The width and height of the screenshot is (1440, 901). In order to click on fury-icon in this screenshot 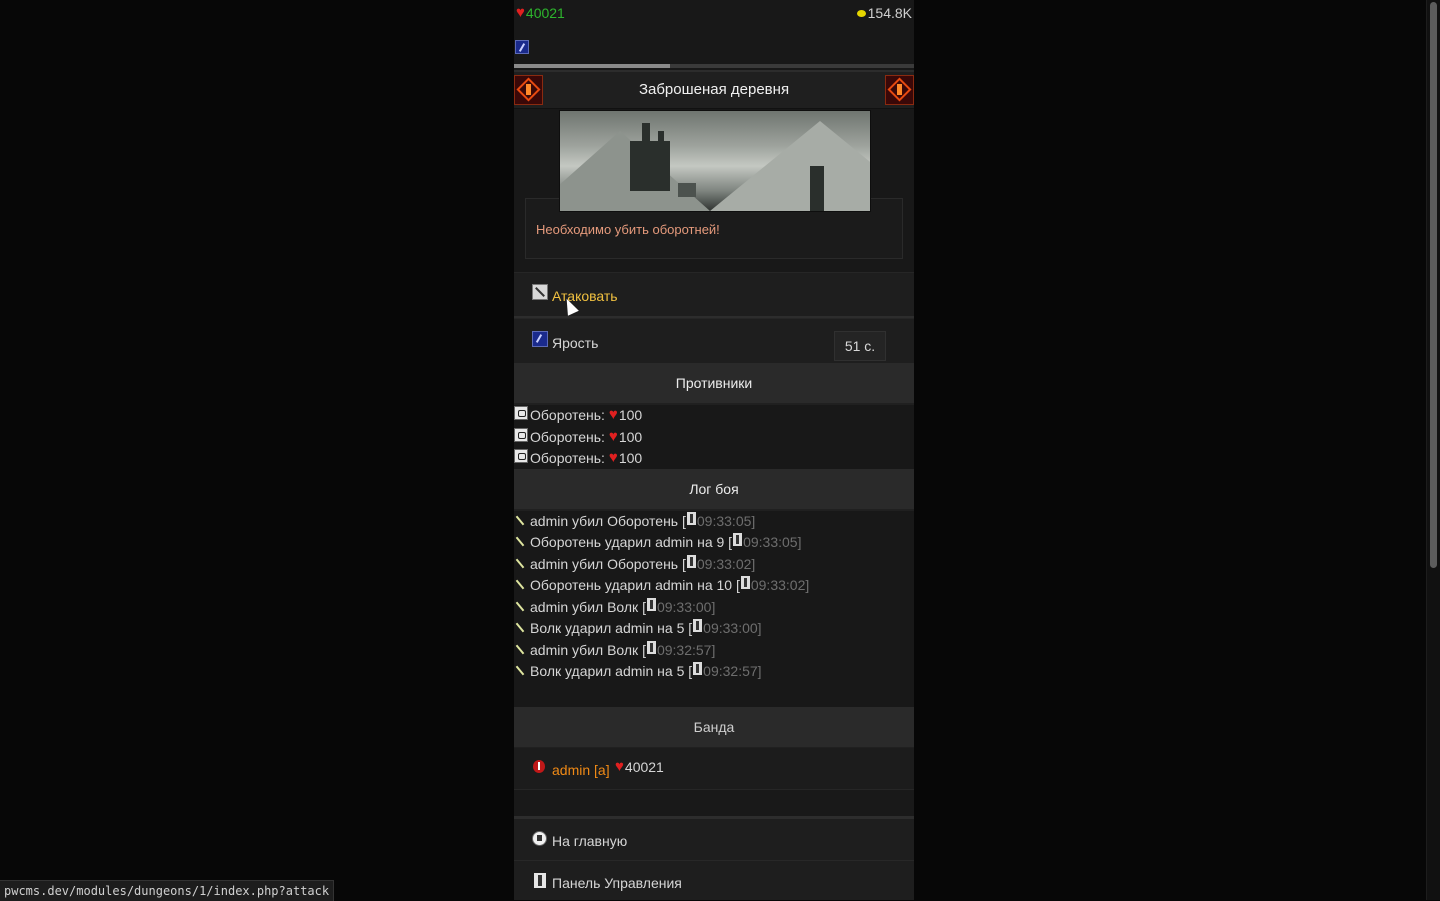, I will do `click(540, 339)`.